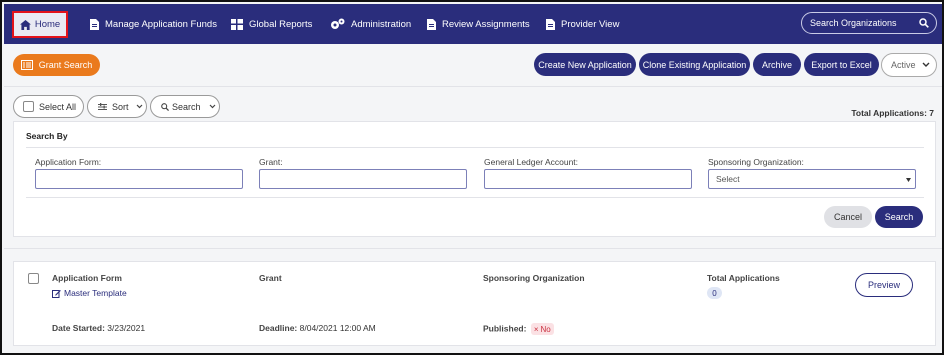  I want to click on clone-existing-application-label: Clone Existing Application, so click(694, 64).